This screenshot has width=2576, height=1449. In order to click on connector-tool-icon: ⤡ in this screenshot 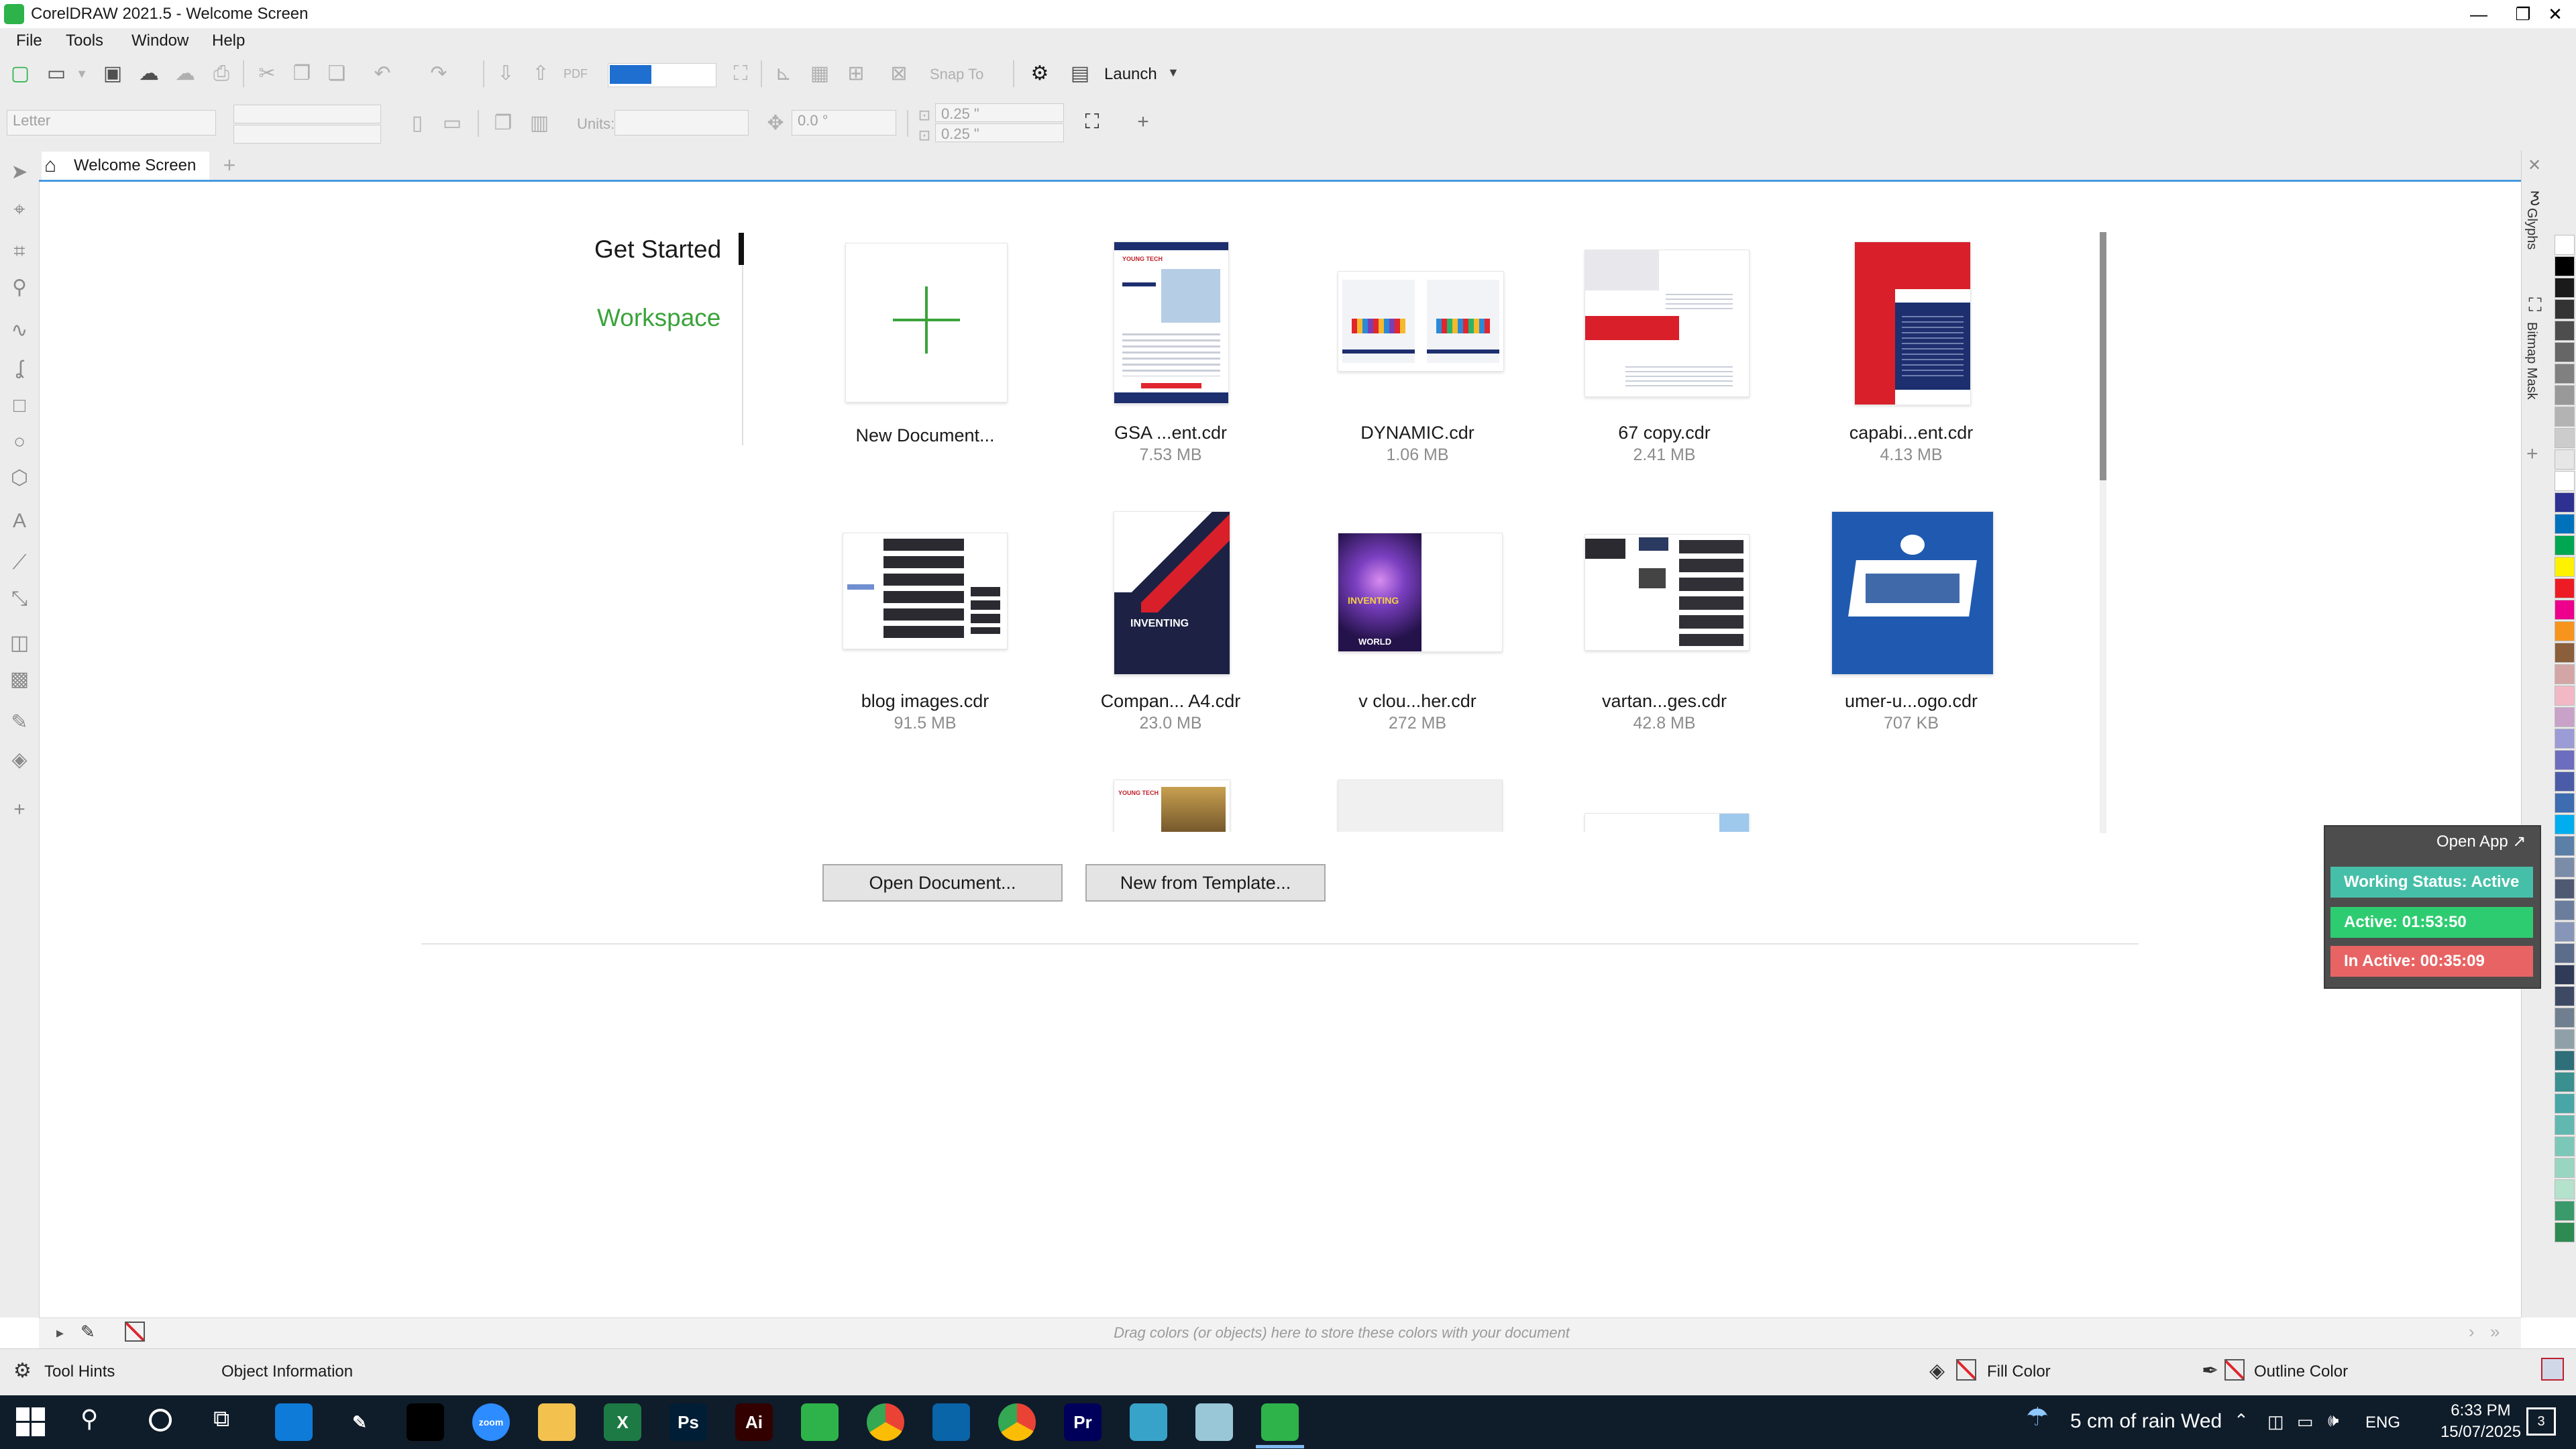, I will do `click(19, 599)`.